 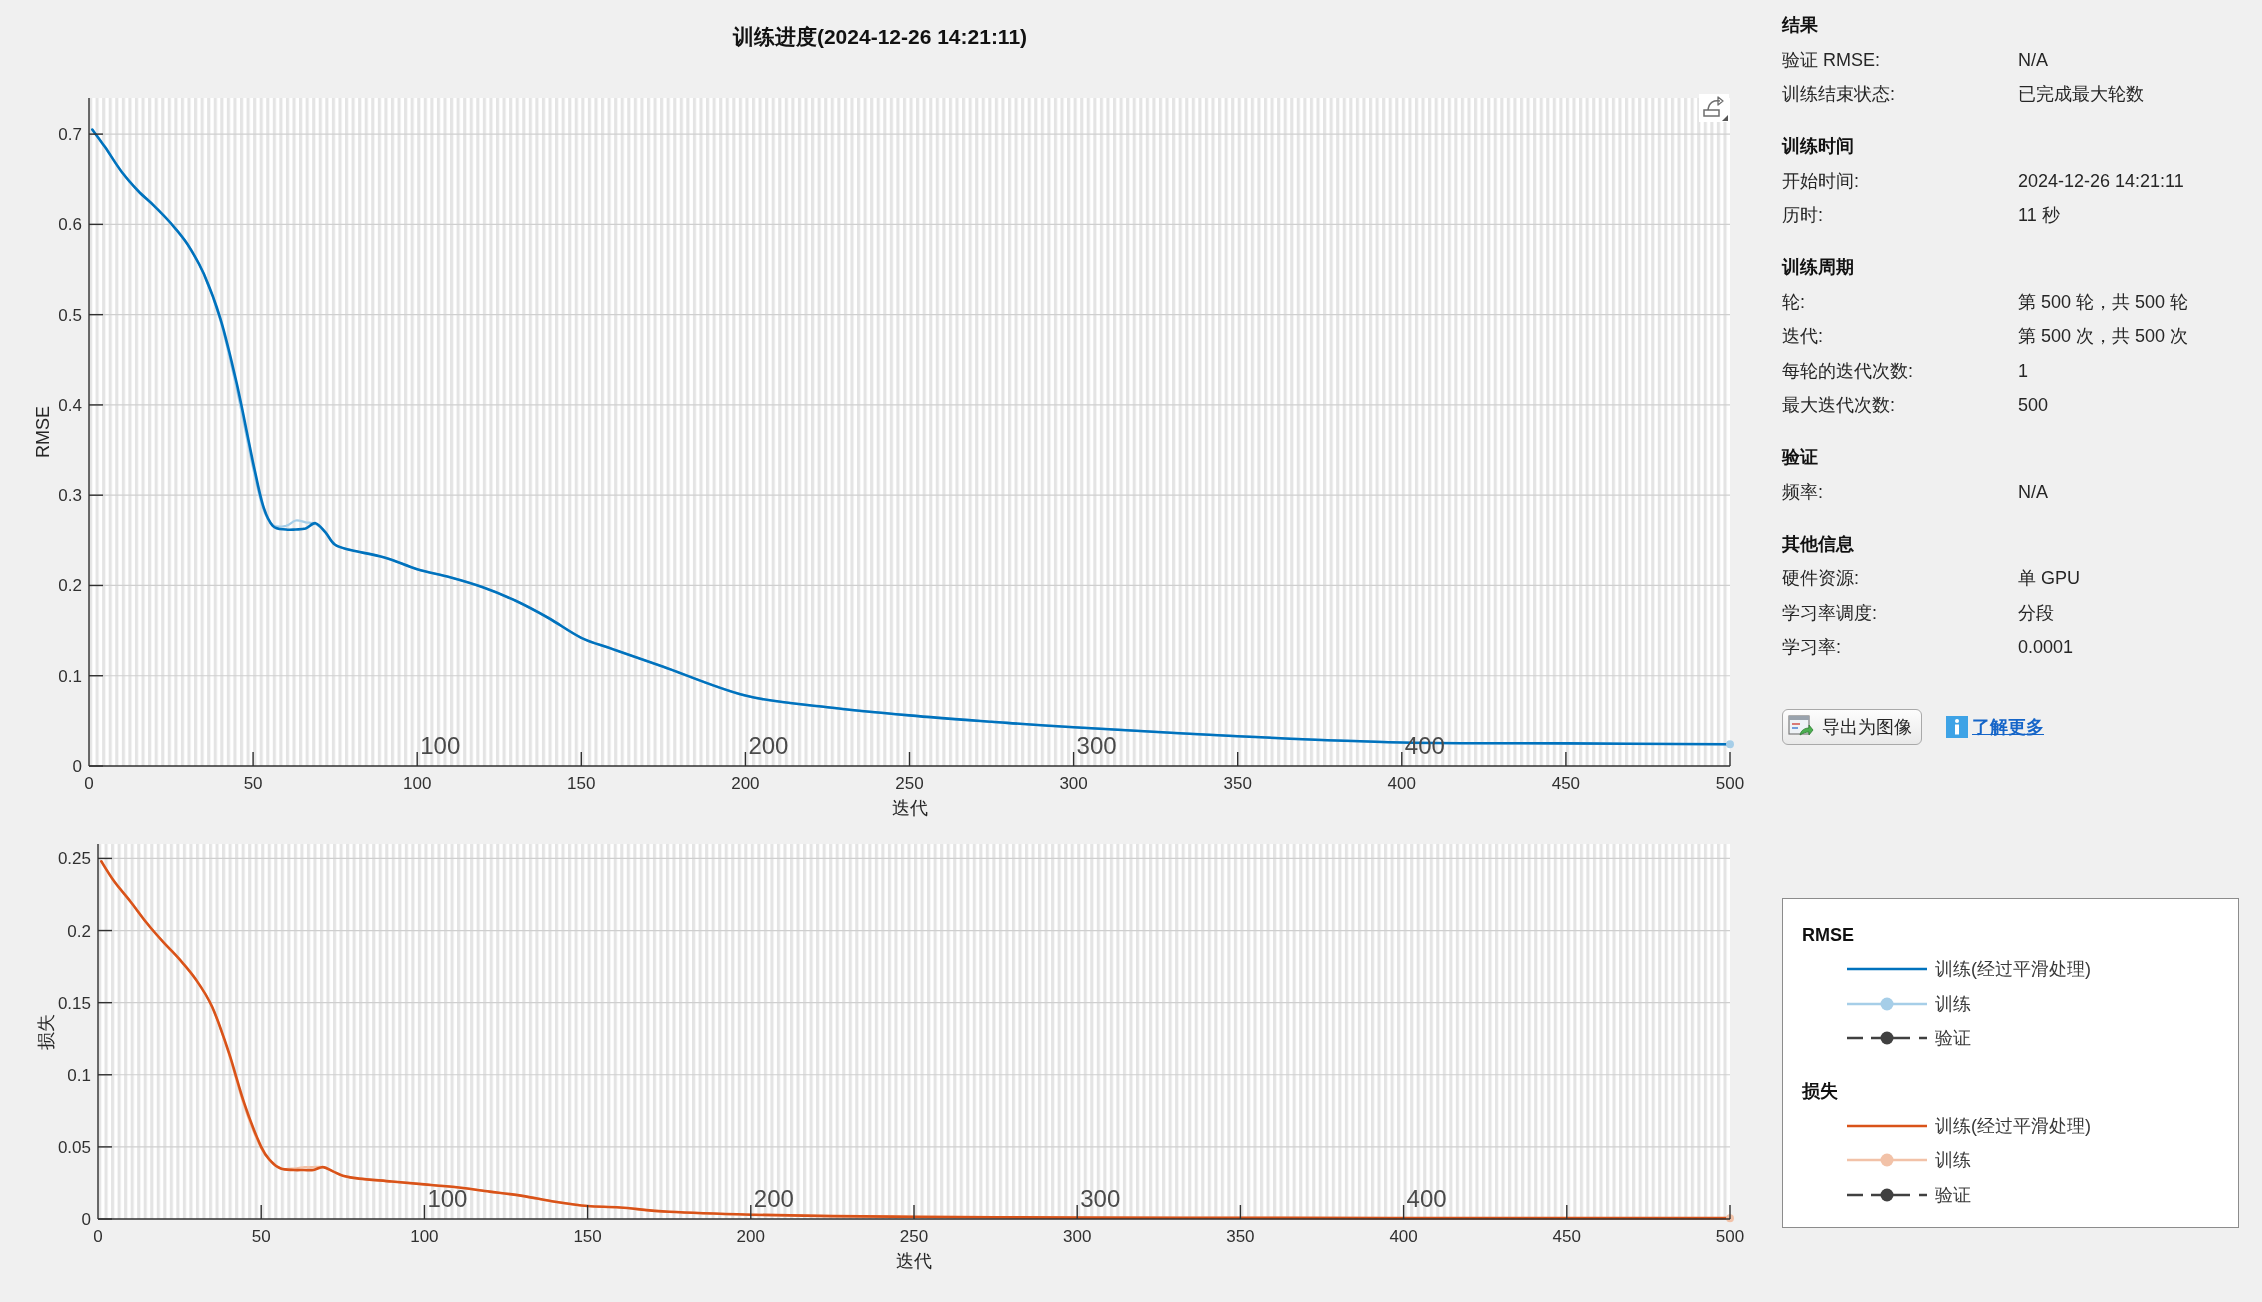 What do you see at coordinates (74, 859) in the screenshot?
I see `axis-tick-label: 0.25` at bounding box center [74, 859].